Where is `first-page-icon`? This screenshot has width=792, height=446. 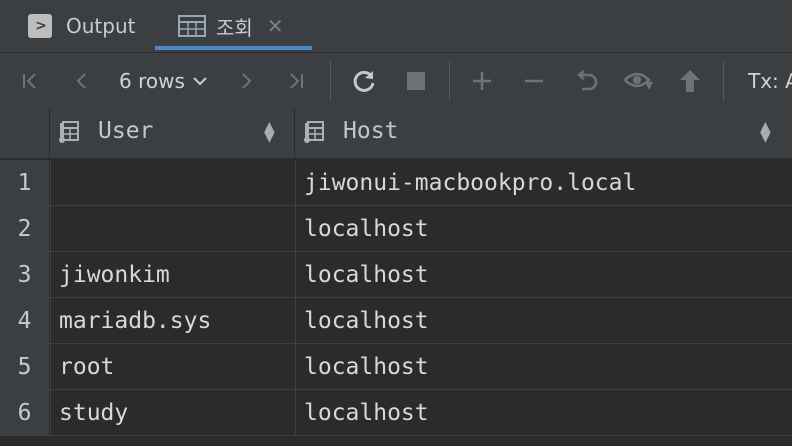
first-page-icon is located at coordinates (29, 80).